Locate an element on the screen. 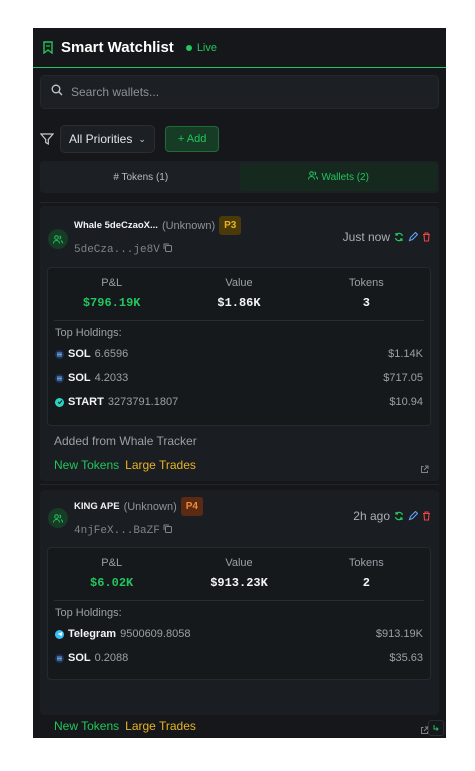 The image size is (475, 771). search-box is located at coordinates (239, 92).